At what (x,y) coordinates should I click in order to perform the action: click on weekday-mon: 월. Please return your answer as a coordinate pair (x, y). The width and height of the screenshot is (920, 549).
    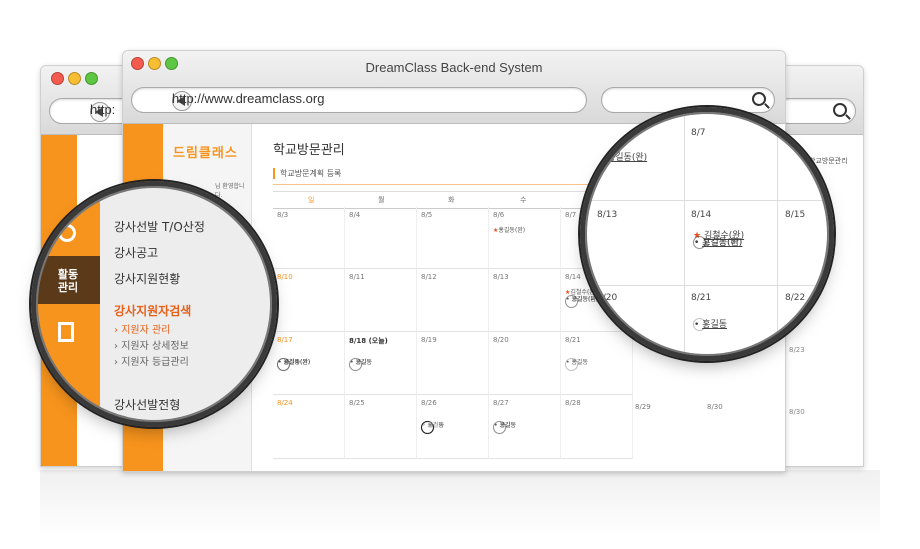
    Looking at the image, I should click on (381, 200).